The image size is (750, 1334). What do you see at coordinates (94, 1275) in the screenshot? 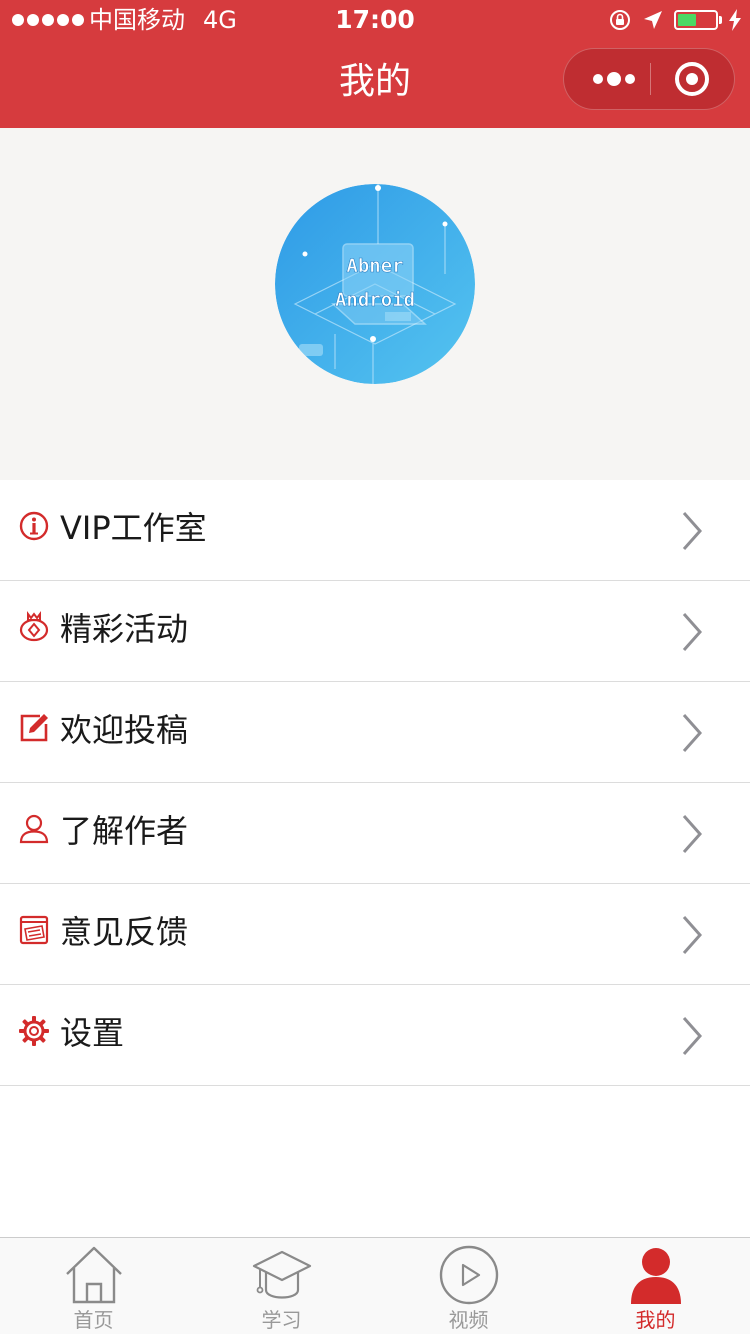
I see `home-icon` at bounding box center [94, 1275].